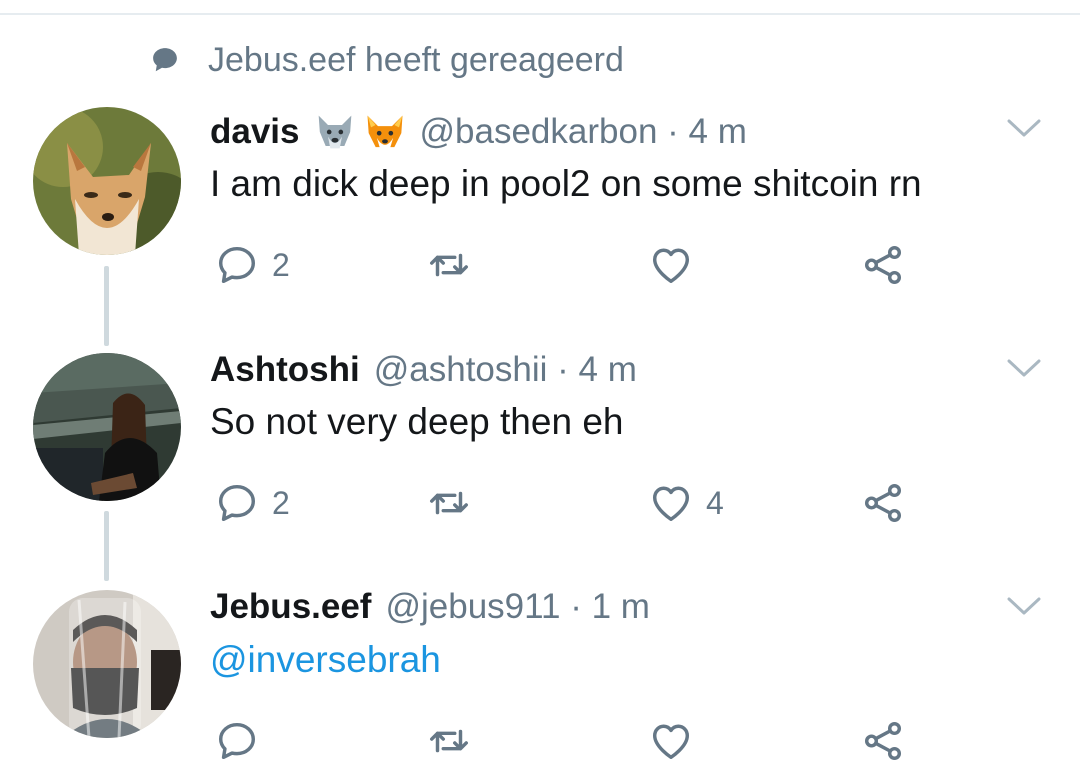 Image resolution: width=1080 pixels, height=778 pixels. I want to click on display-name: Ashtoshi, so click(285, 370).